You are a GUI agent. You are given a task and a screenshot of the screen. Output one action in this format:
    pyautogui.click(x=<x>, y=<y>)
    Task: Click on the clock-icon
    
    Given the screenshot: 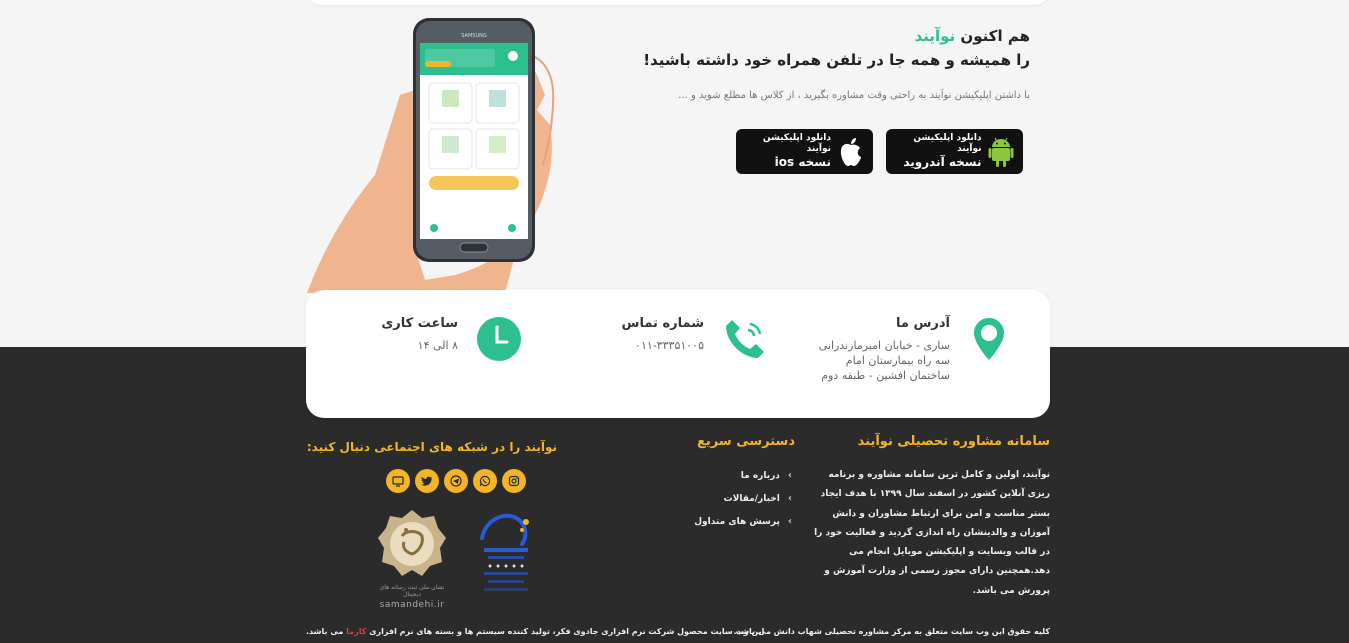 What is the action you would take?
    pyautogui.click(x=499, y=341)
    